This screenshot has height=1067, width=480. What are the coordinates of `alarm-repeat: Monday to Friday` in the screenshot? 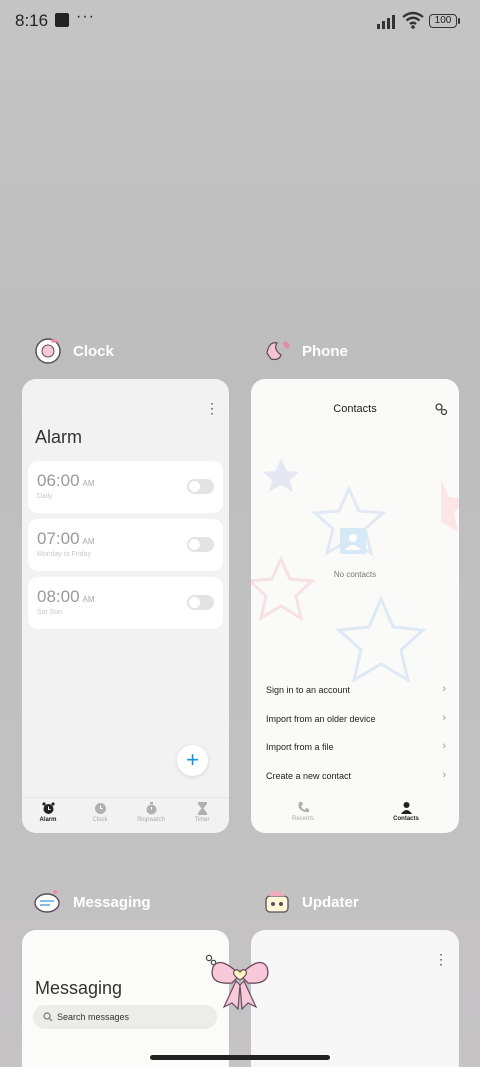 It's located at (64, 554).